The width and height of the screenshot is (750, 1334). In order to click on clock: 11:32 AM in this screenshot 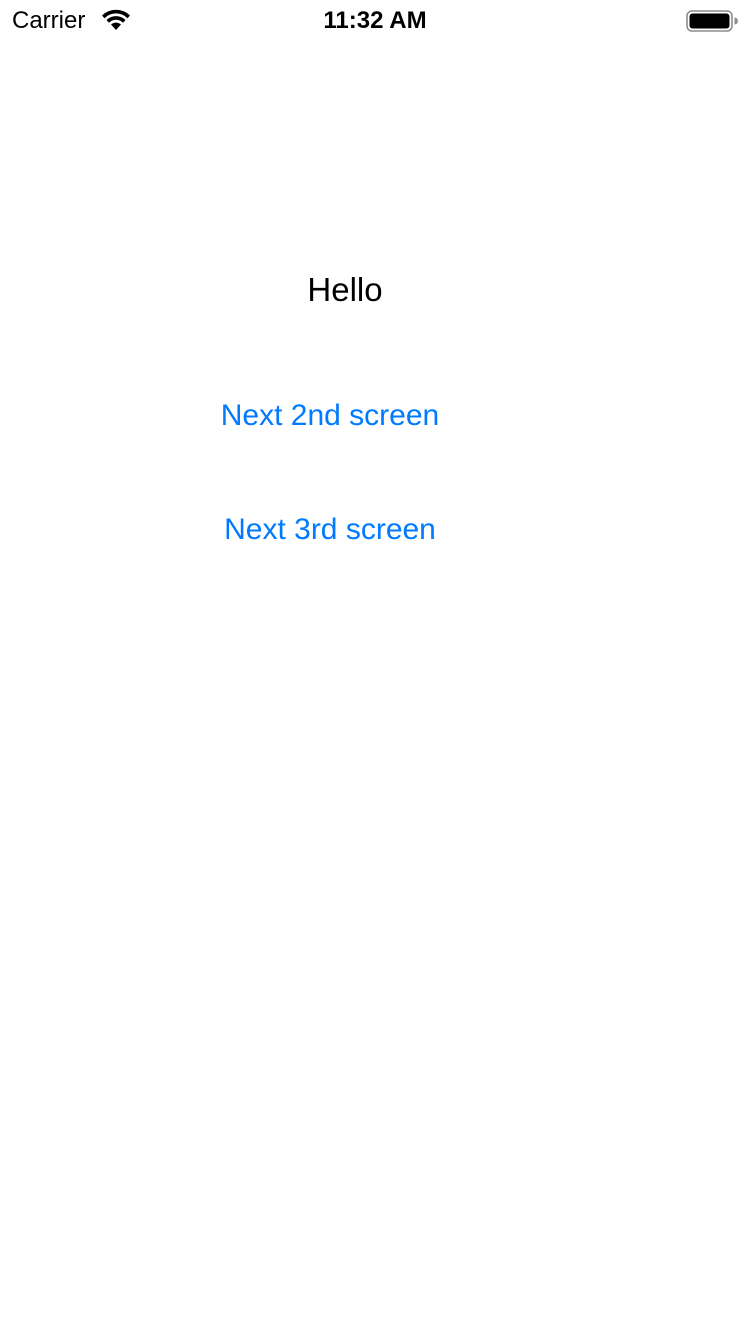, I will do `click(375, 20)`.